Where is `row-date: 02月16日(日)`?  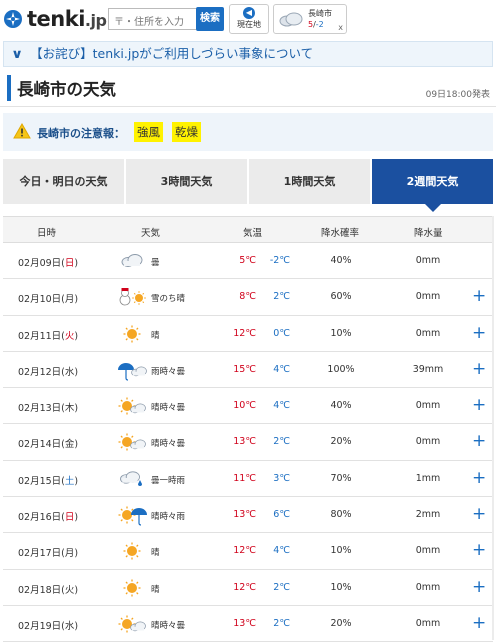 row-date: 02月16日(日) is located at coordinates (48, 518).